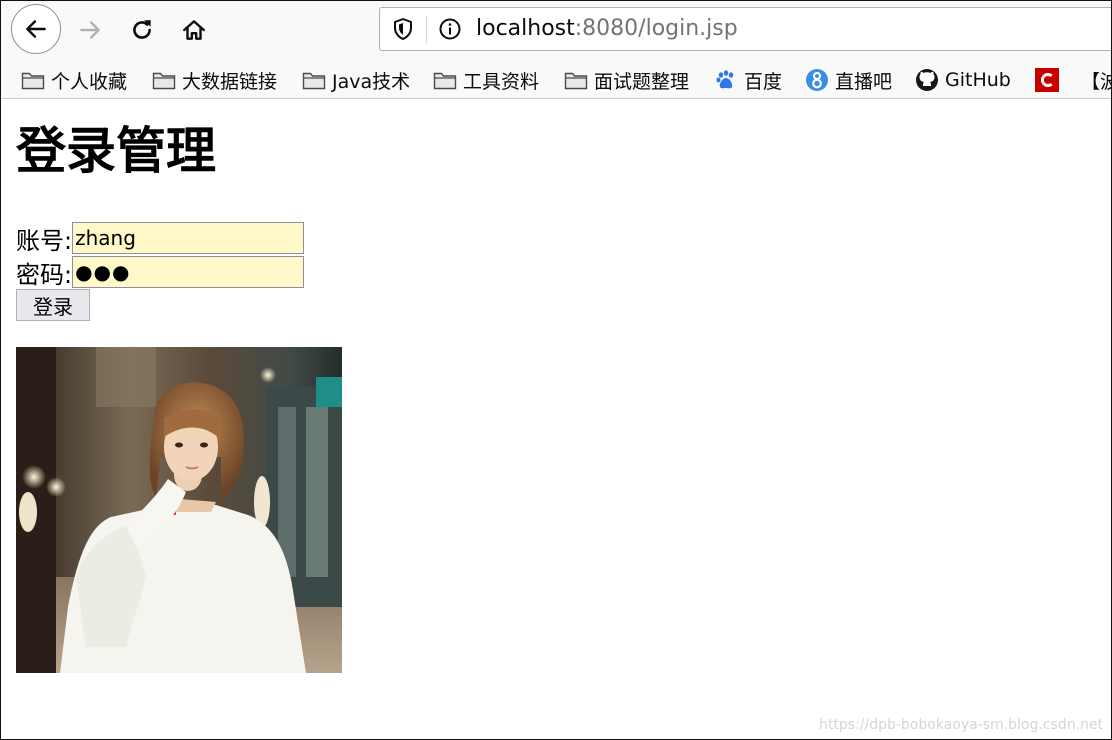 This screenshot has width=1112, height=740. I want to click on home-icon, so click(194, 30).